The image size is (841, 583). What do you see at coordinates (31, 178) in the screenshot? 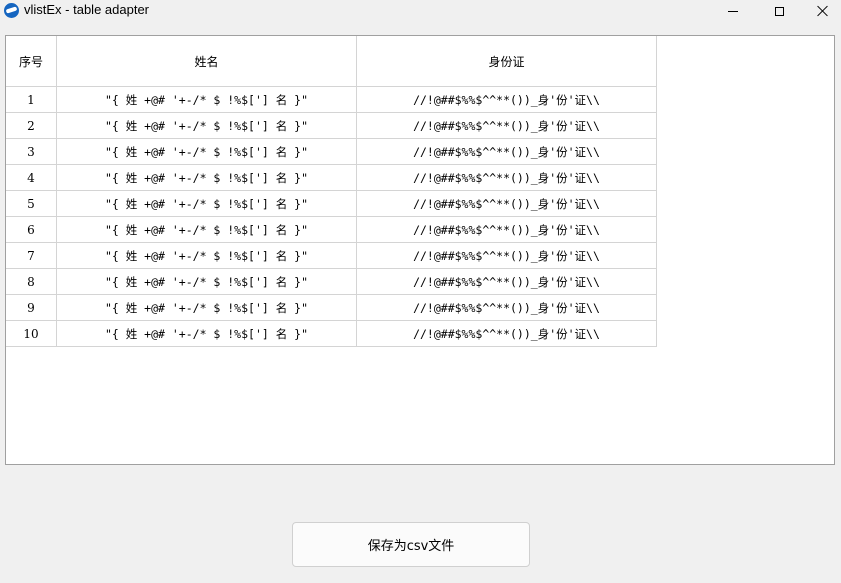
I see `row-index-cell: 4` at bounding box center [31, 178].